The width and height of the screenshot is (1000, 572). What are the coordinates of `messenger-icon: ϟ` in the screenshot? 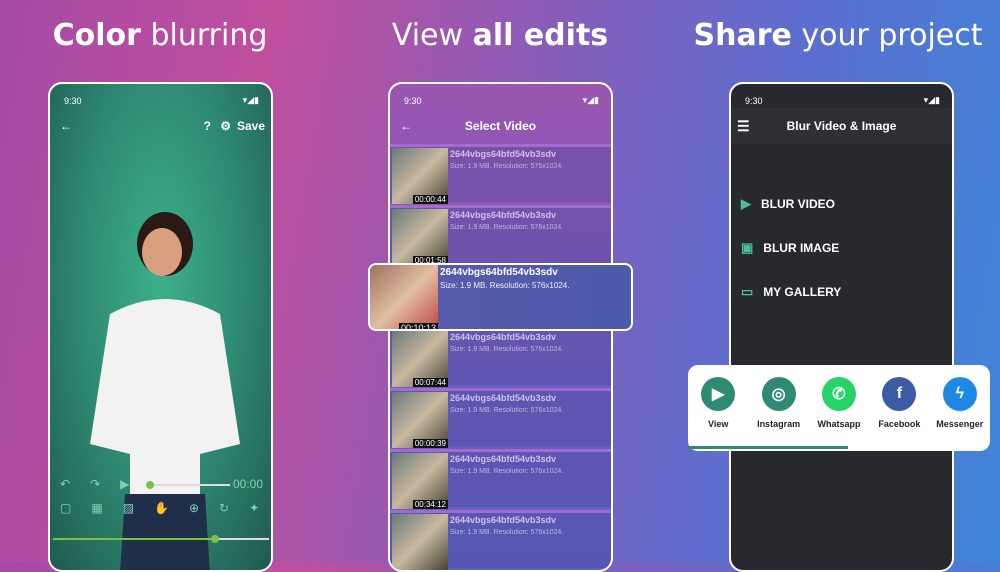 It's located at (959, 394).